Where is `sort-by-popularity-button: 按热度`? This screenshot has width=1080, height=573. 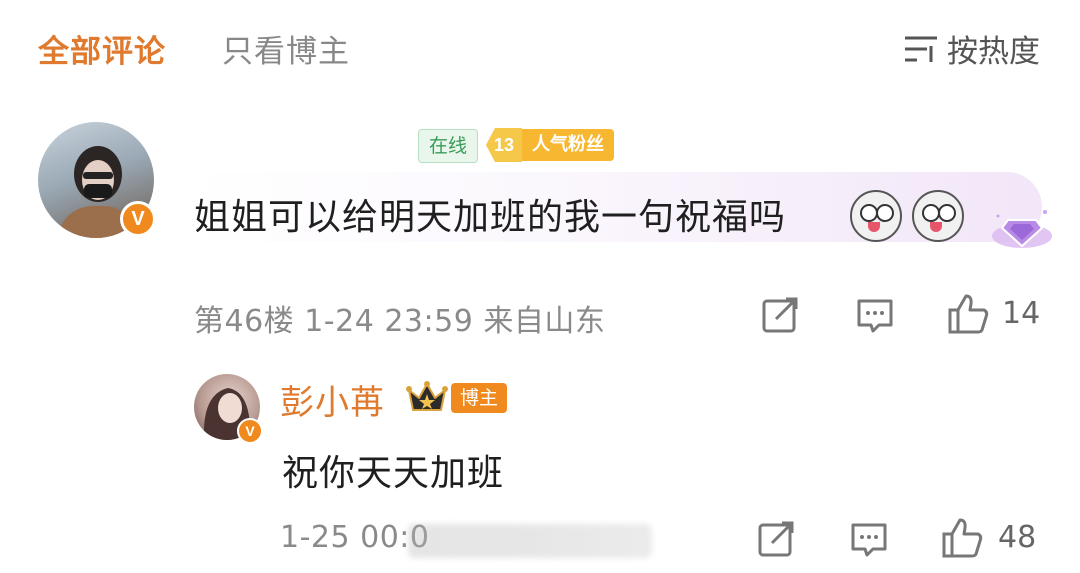 sort-by-popularity-button: 按热度 is located at coordinates (971, 48).